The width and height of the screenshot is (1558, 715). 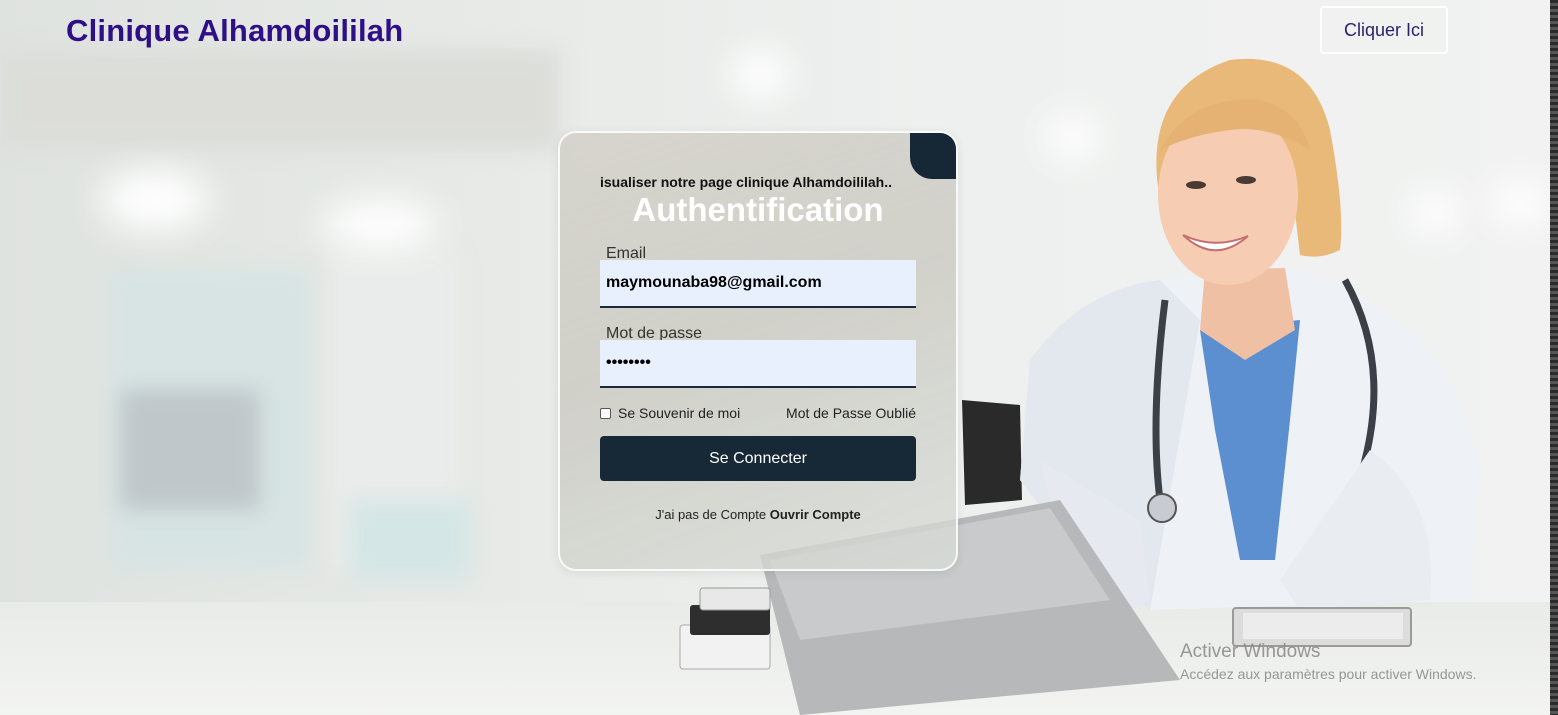 I want to click on login-button: Se Connecter, so click(x=758, y=458).